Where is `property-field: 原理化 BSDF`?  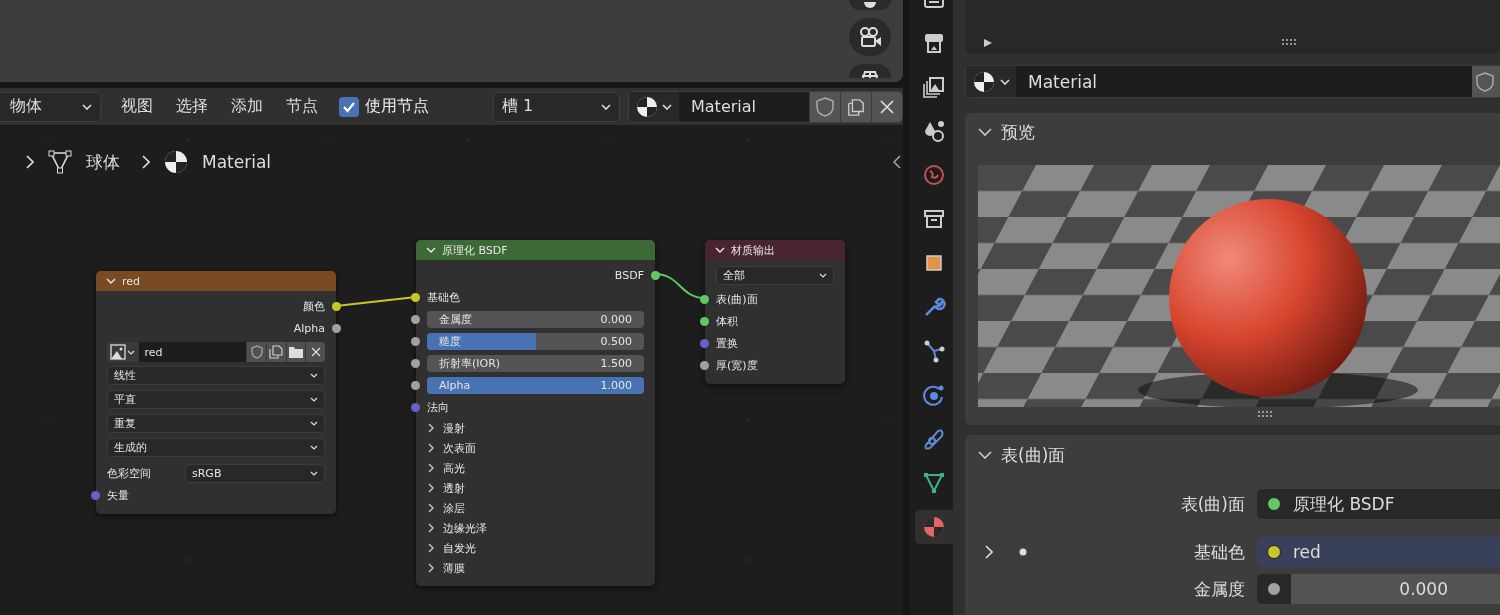
property-field: 原理化 BSDF is located at coordinates (1378, 504).